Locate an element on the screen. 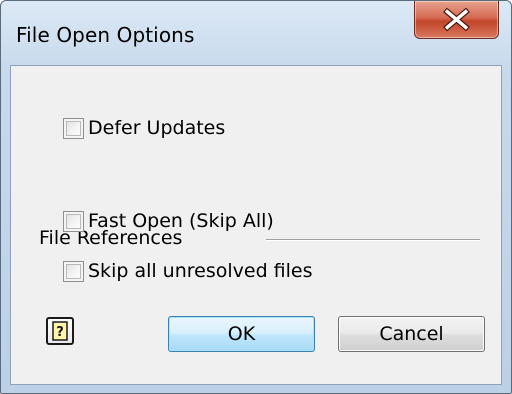 This screenshot has height=394, width=512. close-icon is located at coordinates (456, 19).